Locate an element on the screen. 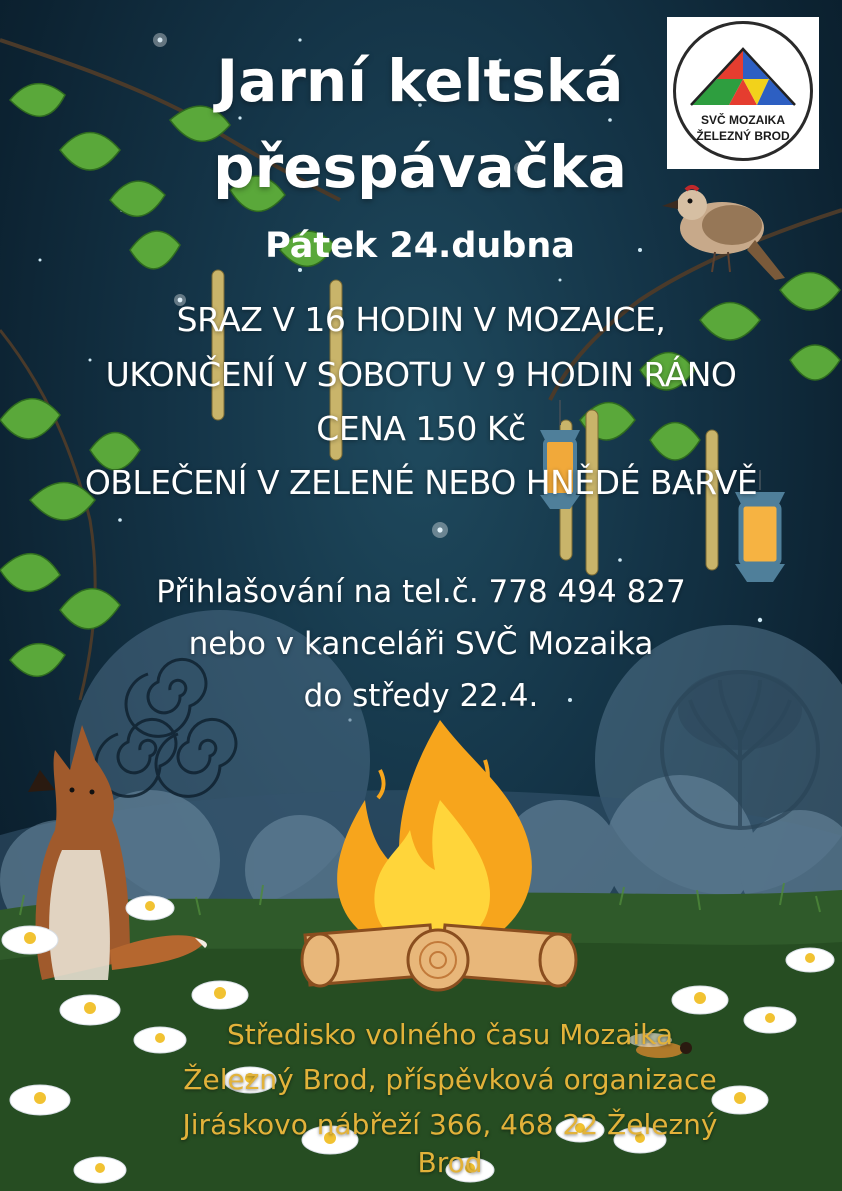 This screenshot has width=842, height=1191. info-price: CENA 150 Kč is located at coordinates (421, 428).